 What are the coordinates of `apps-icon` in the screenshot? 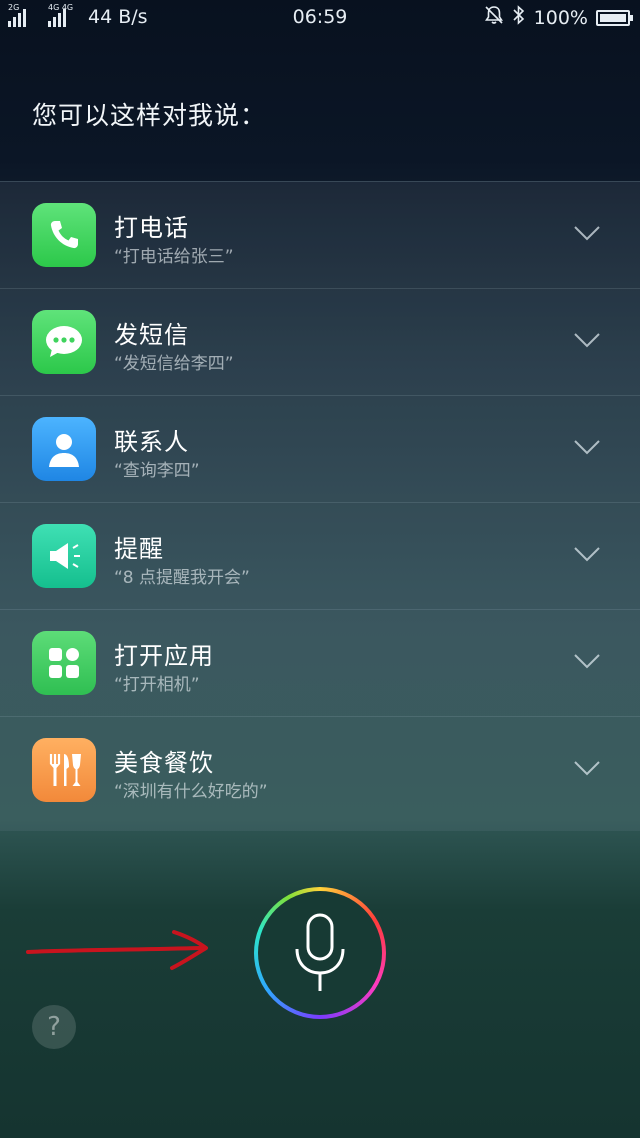 It's located at (64, 663).